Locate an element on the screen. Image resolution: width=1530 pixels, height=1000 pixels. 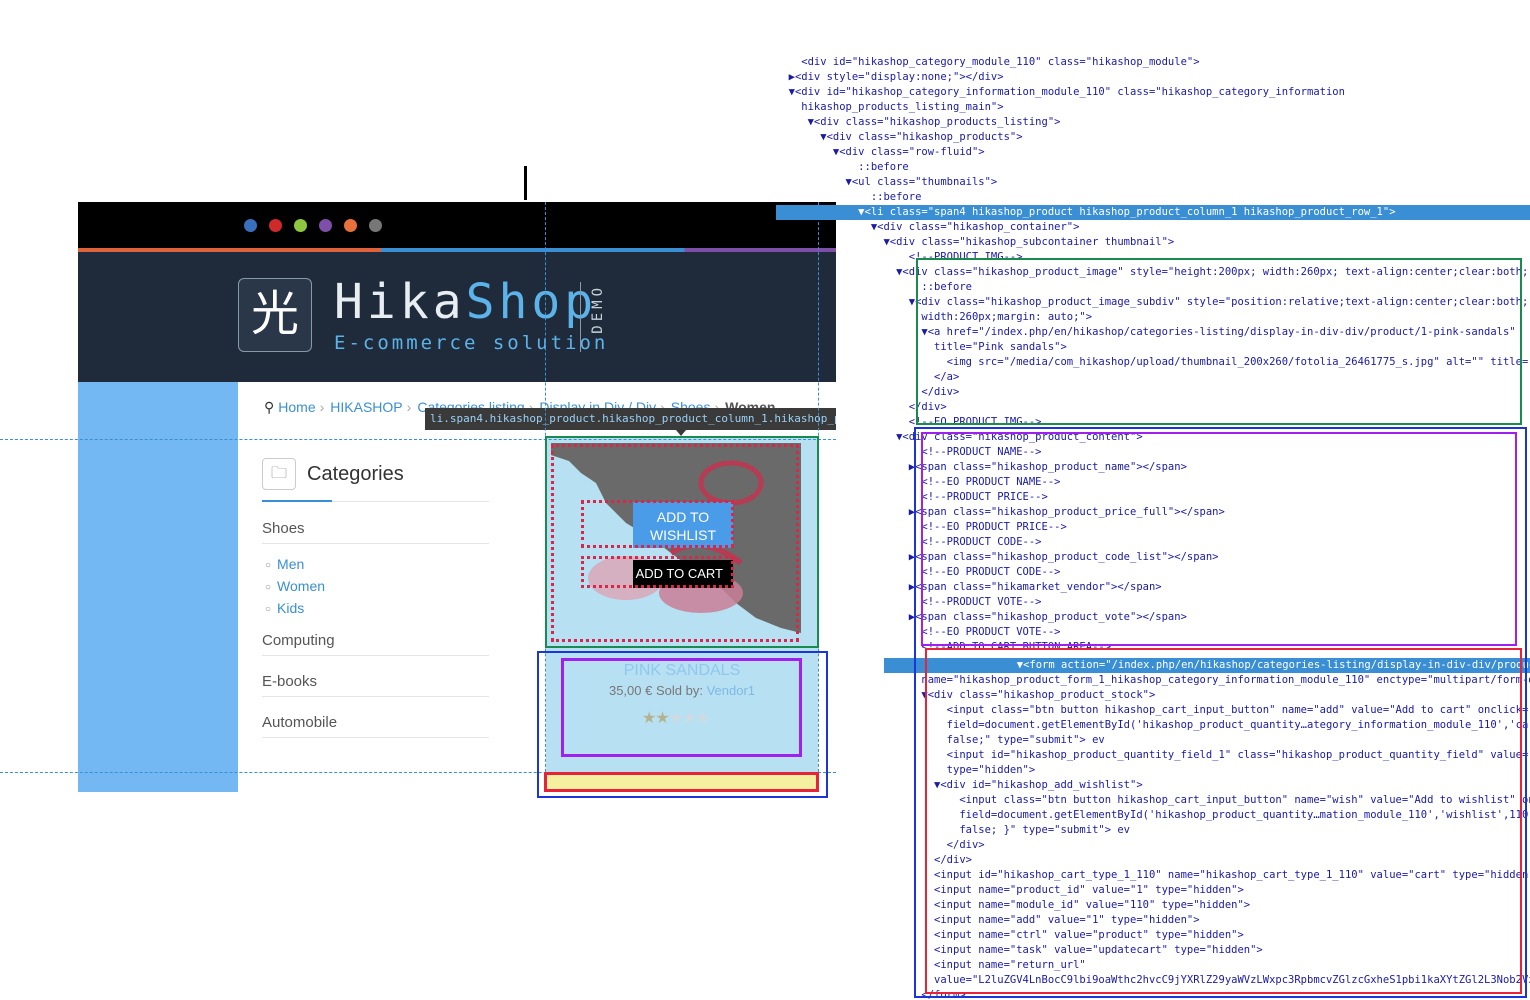
breadcrumb-hikashop: HIKASHOP is located at coordinates (366, 407).